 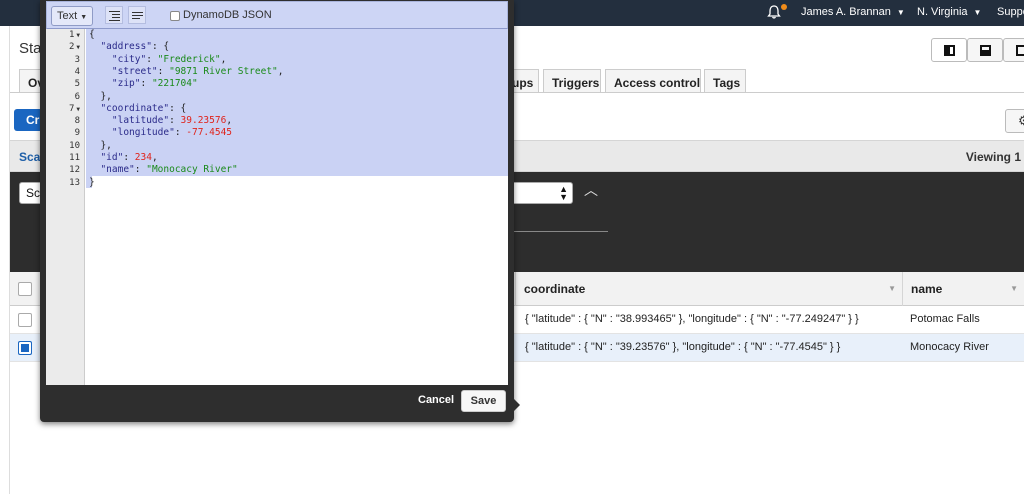 What do you see at coordinates (135, 47) in the screenshot?
I see `code-line: "address": {` at bounding box center [135, 47].